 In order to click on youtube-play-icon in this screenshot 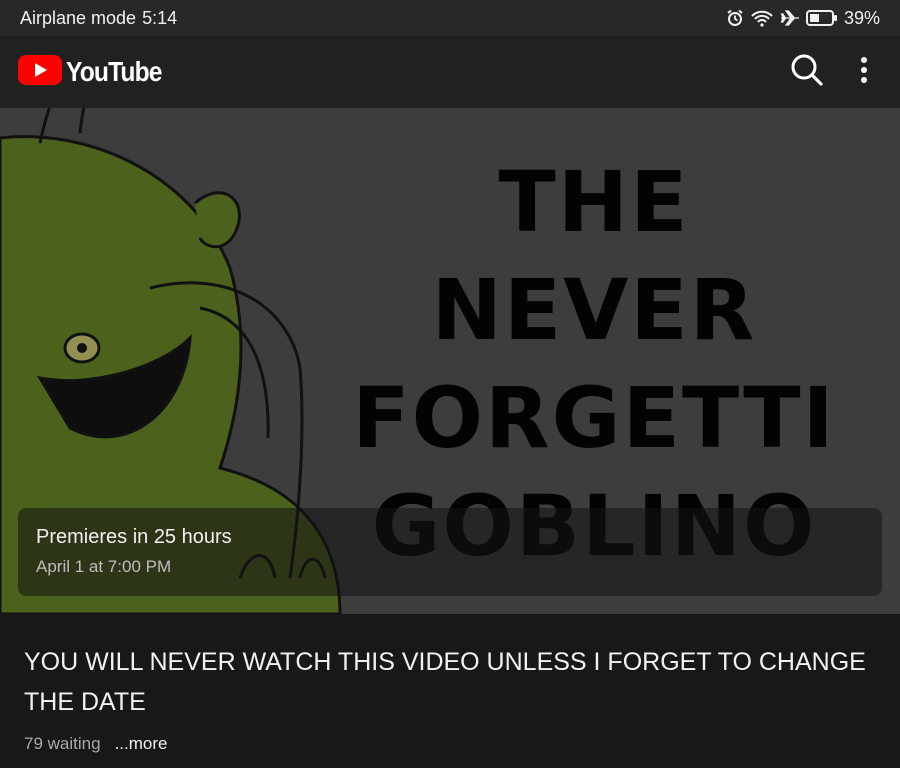, I will do `click(40, 72)`.